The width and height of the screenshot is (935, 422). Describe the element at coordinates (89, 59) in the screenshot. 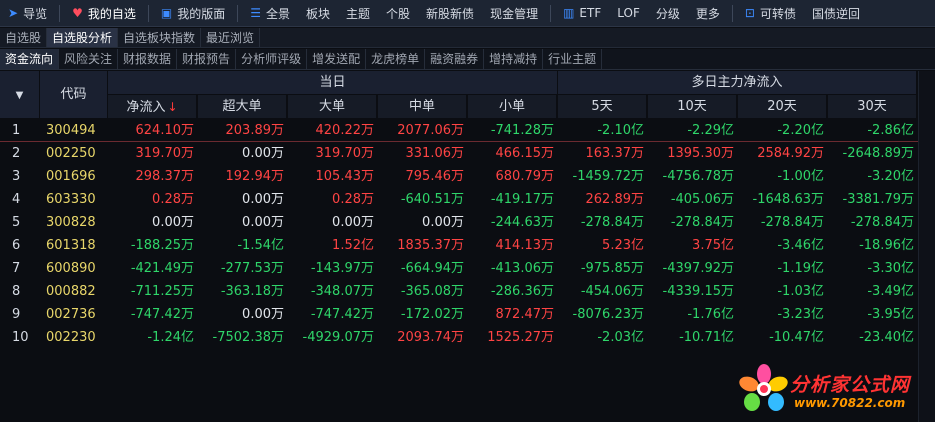

I see `tab-analysis-1: 风险关注` at that location.